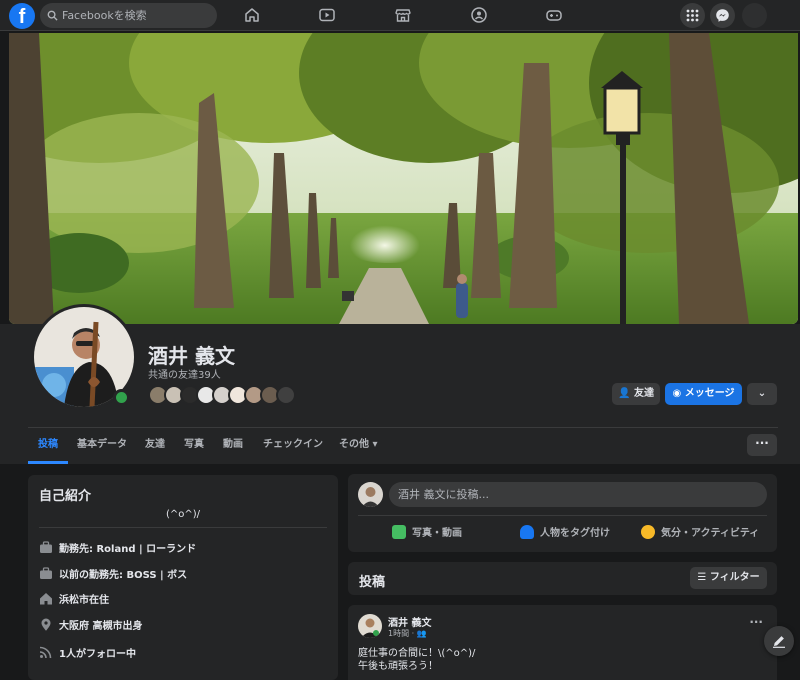 This screenshot has width=800, height=680. Describe the element at coordinates (692, 15) in the screenshot. I see `menu-grid-icon` at that location.